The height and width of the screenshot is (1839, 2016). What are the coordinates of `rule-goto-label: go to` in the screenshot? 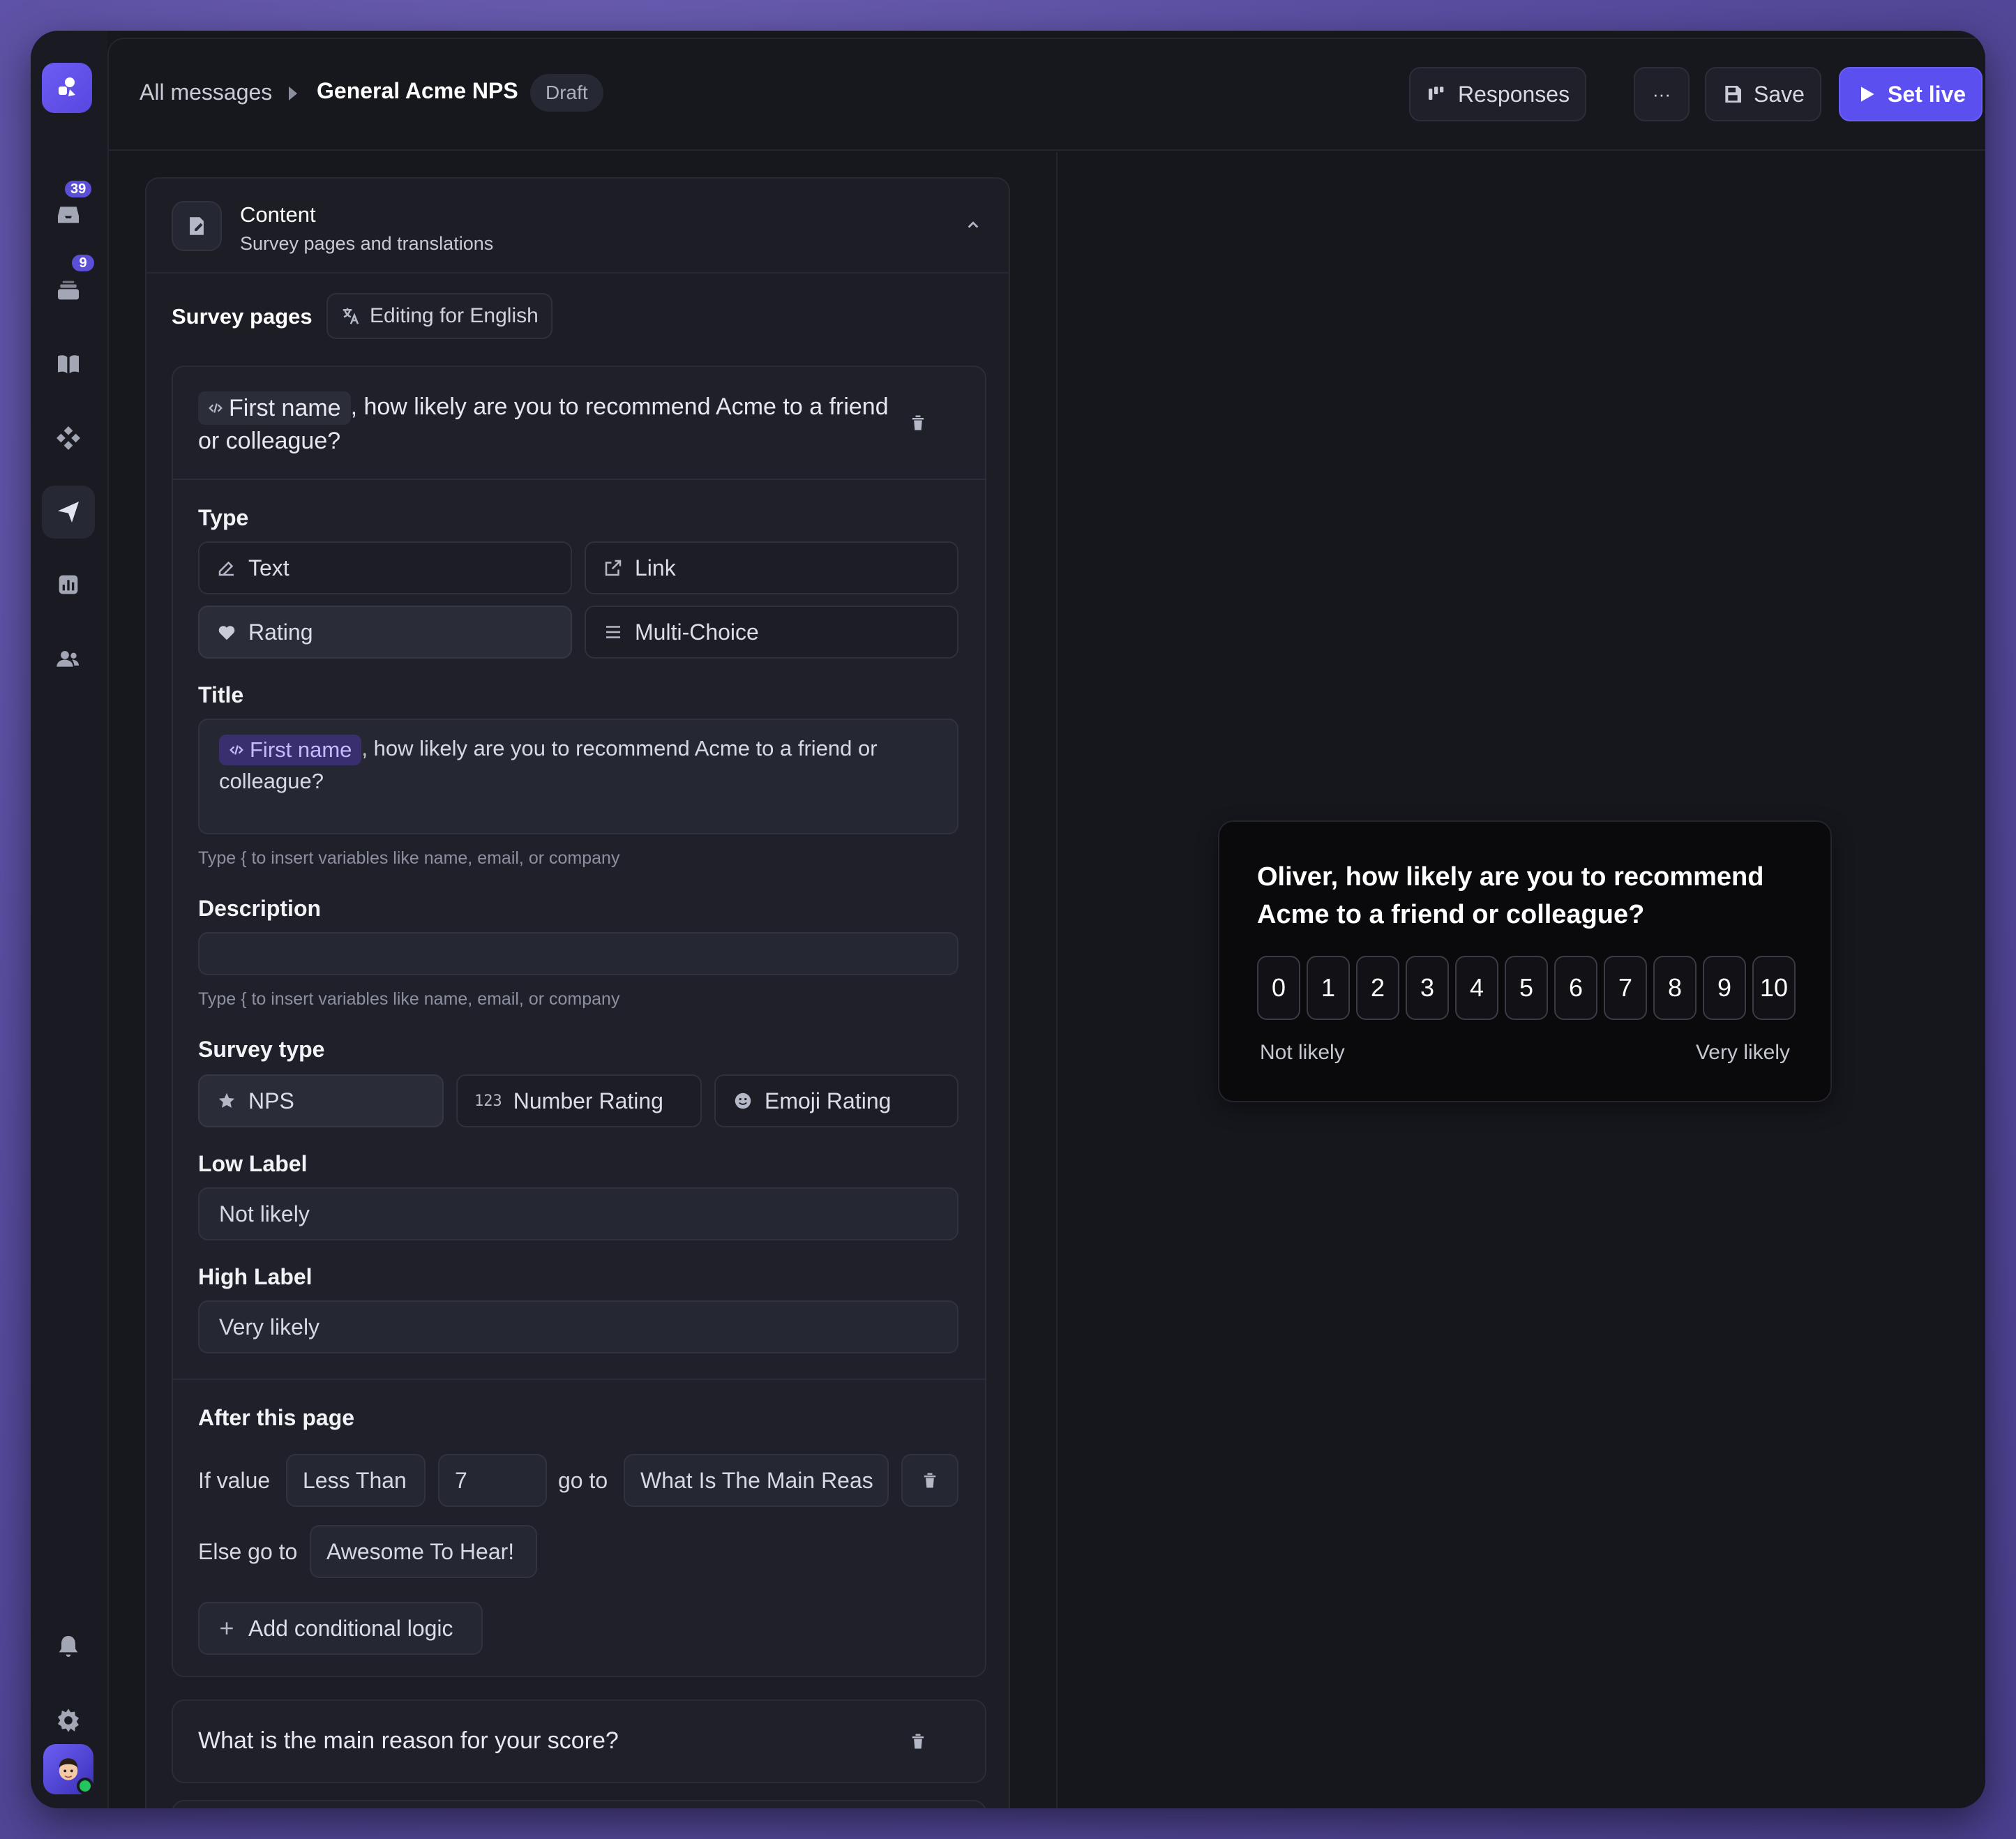 It's located at (583, 1480).